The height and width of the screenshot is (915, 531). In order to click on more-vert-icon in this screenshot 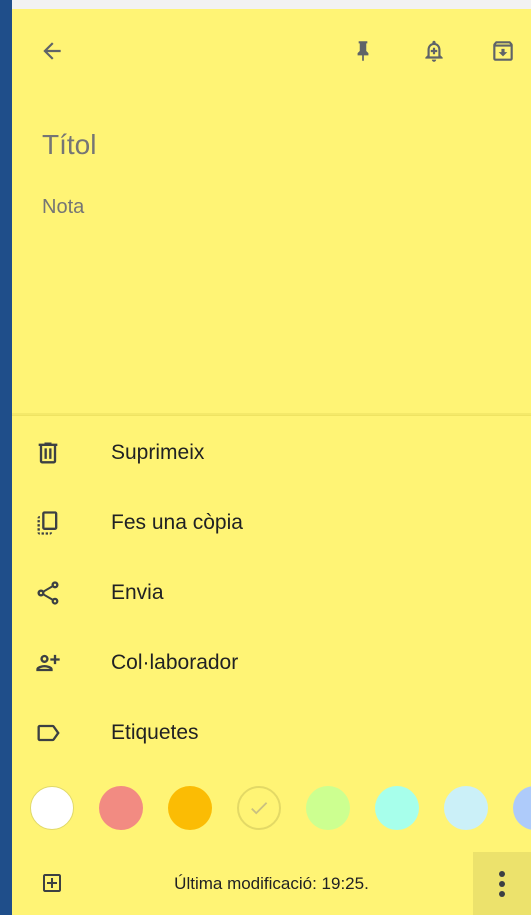, I will do `click(502, 883)`.